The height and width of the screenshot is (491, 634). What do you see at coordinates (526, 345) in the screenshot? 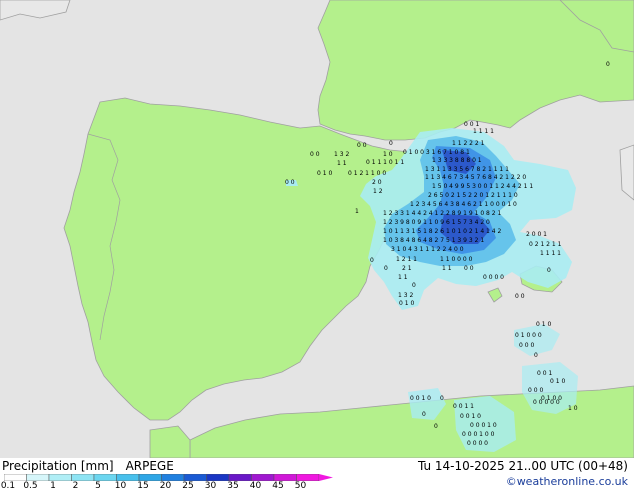
I see `precip-value-47: 0 0 0` at bounding box center [526, 345].